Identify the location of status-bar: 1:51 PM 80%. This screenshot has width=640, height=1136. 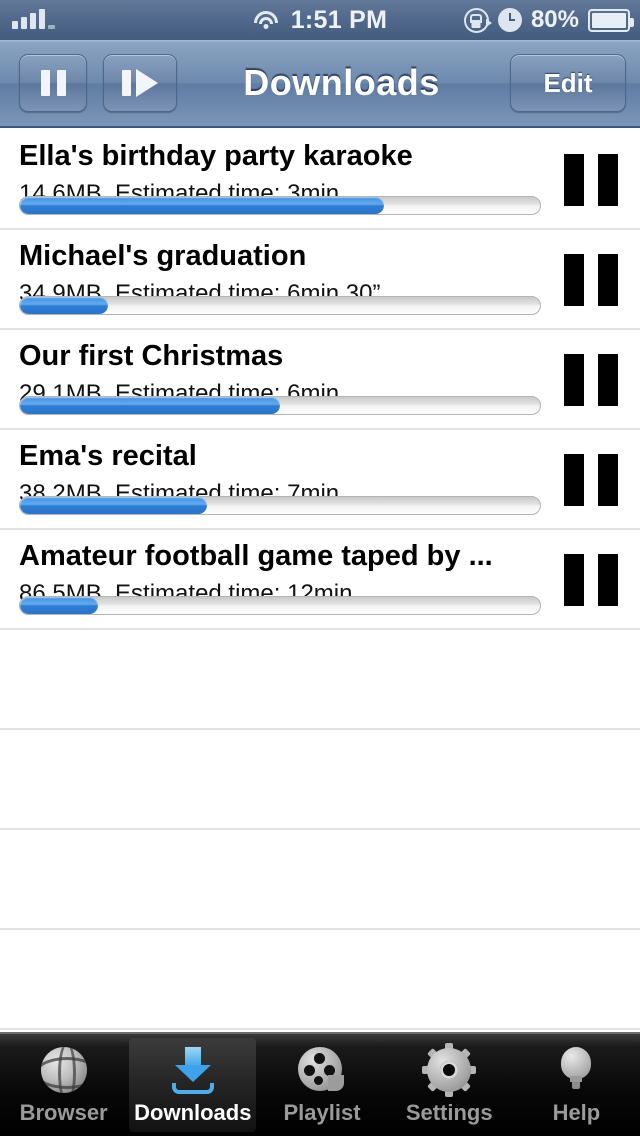
(320, 20).